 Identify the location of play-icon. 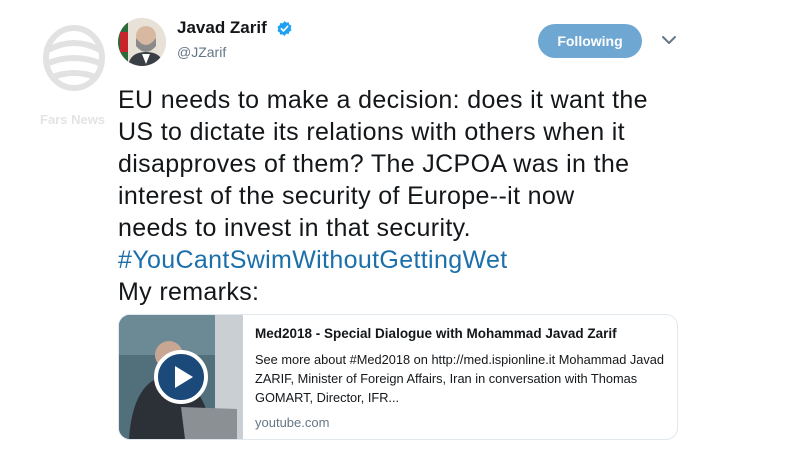
(181, 377).